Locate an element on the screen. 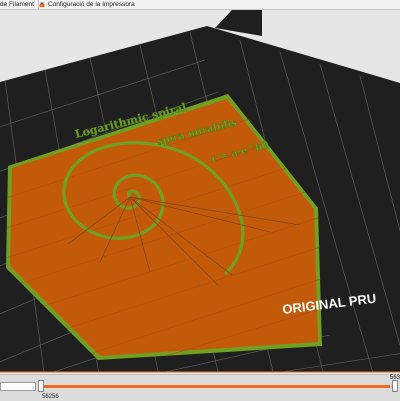 The image size is (400, 401). layer-slider-track is located at coordinates (218, 386).